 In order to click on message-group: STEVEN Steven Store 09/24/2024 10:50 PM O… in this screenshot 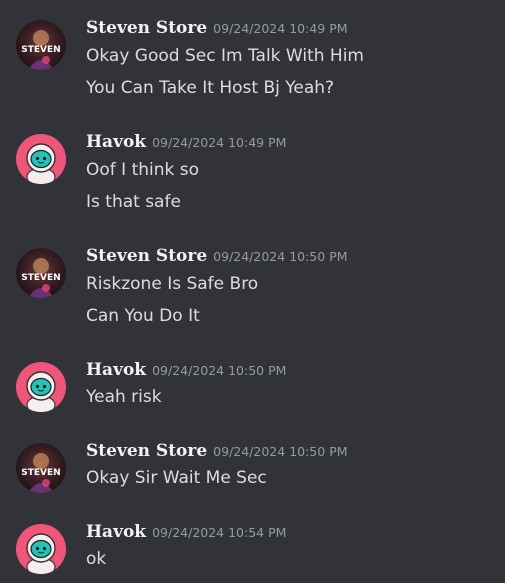, I will do `click(252, 471)`.